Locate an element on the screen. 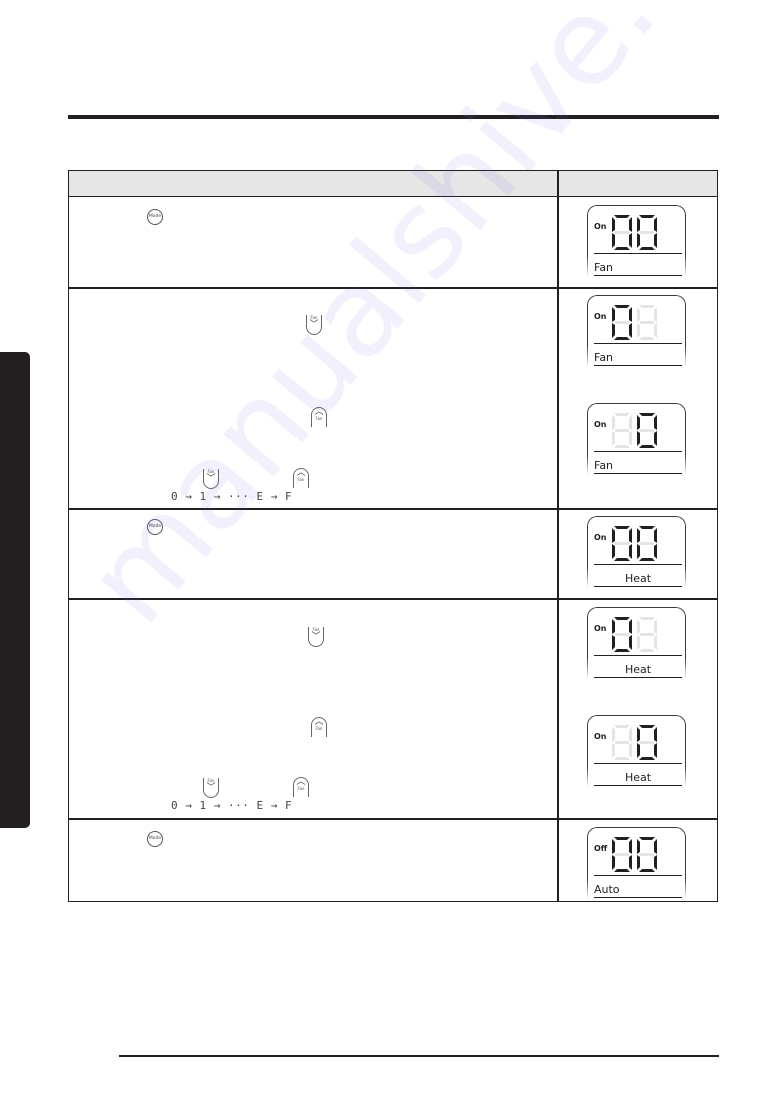 The height and width of the screenshot is (1093, 774). section-top-rule is located at coordinates (393, 117).